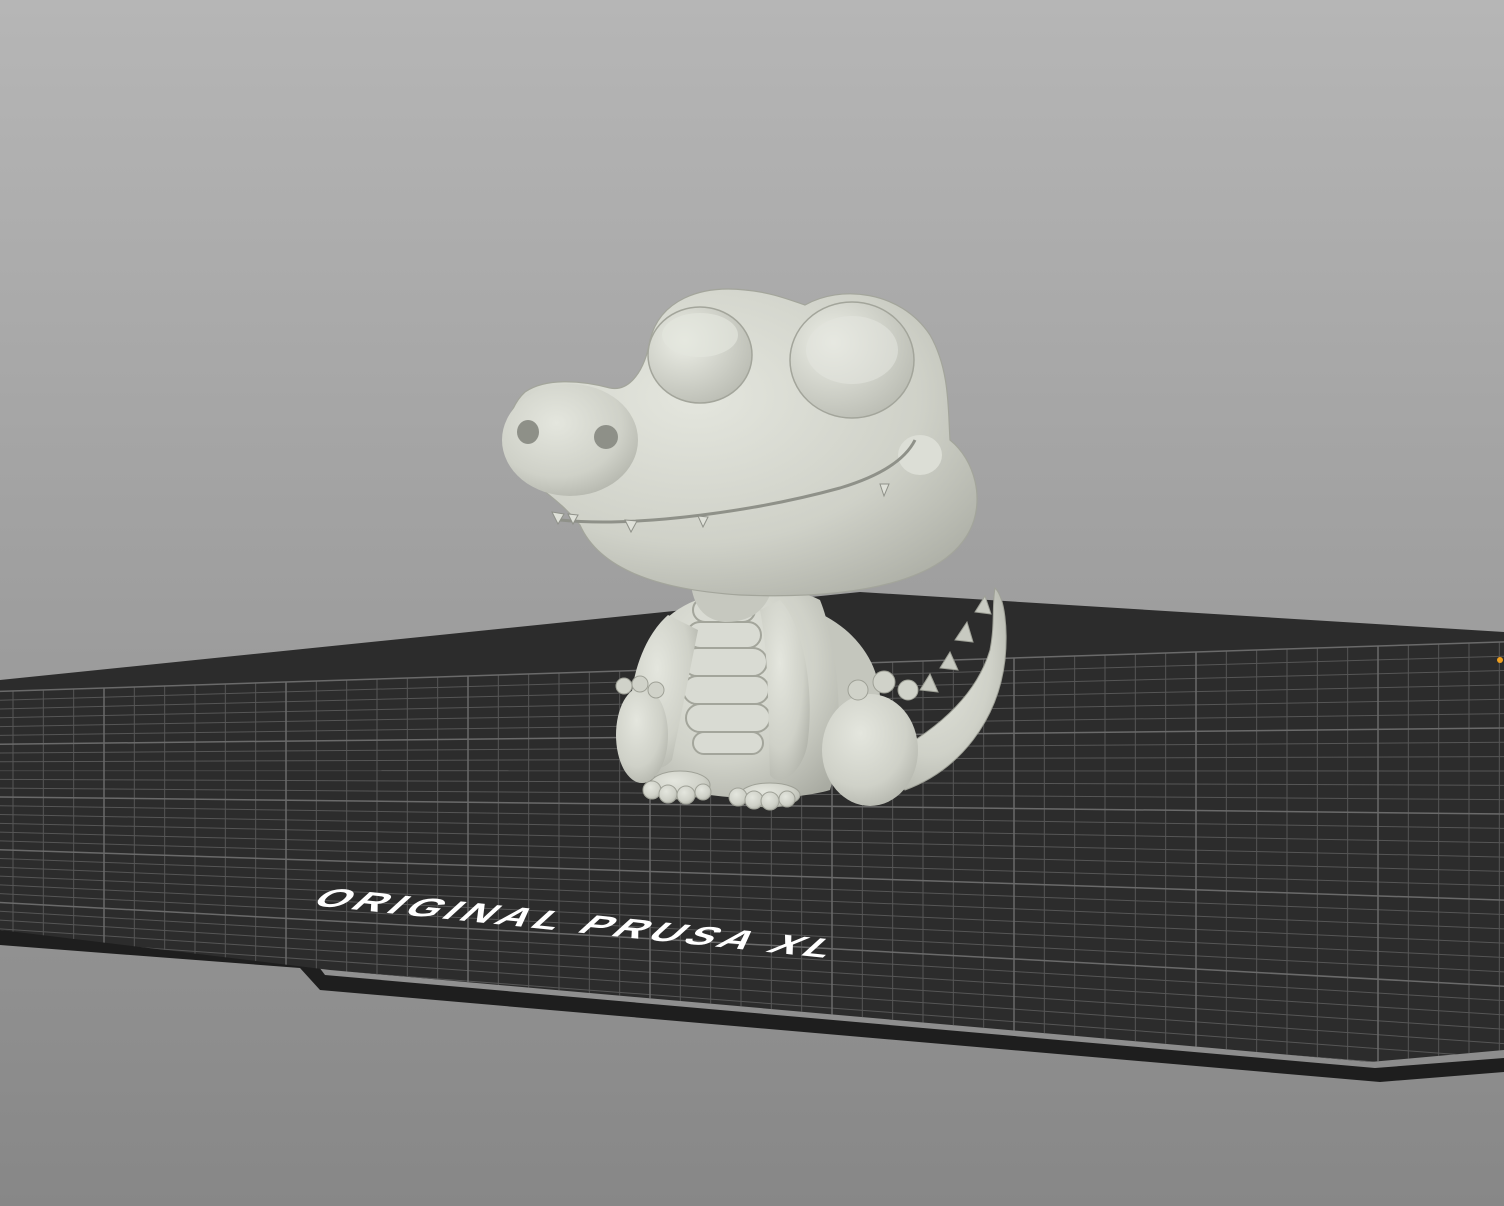 This screenshot has width=1504, height=1206. What do you see at coordinates (642, 735) in the screenshot?
I see `model-left-leg` at bounding box center [642, 735].